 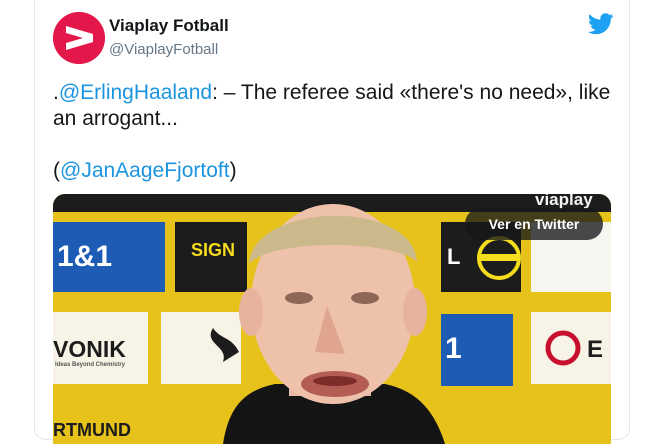 I want to click on board-sponsor-1: 1&1, so click(x=85, y=256).